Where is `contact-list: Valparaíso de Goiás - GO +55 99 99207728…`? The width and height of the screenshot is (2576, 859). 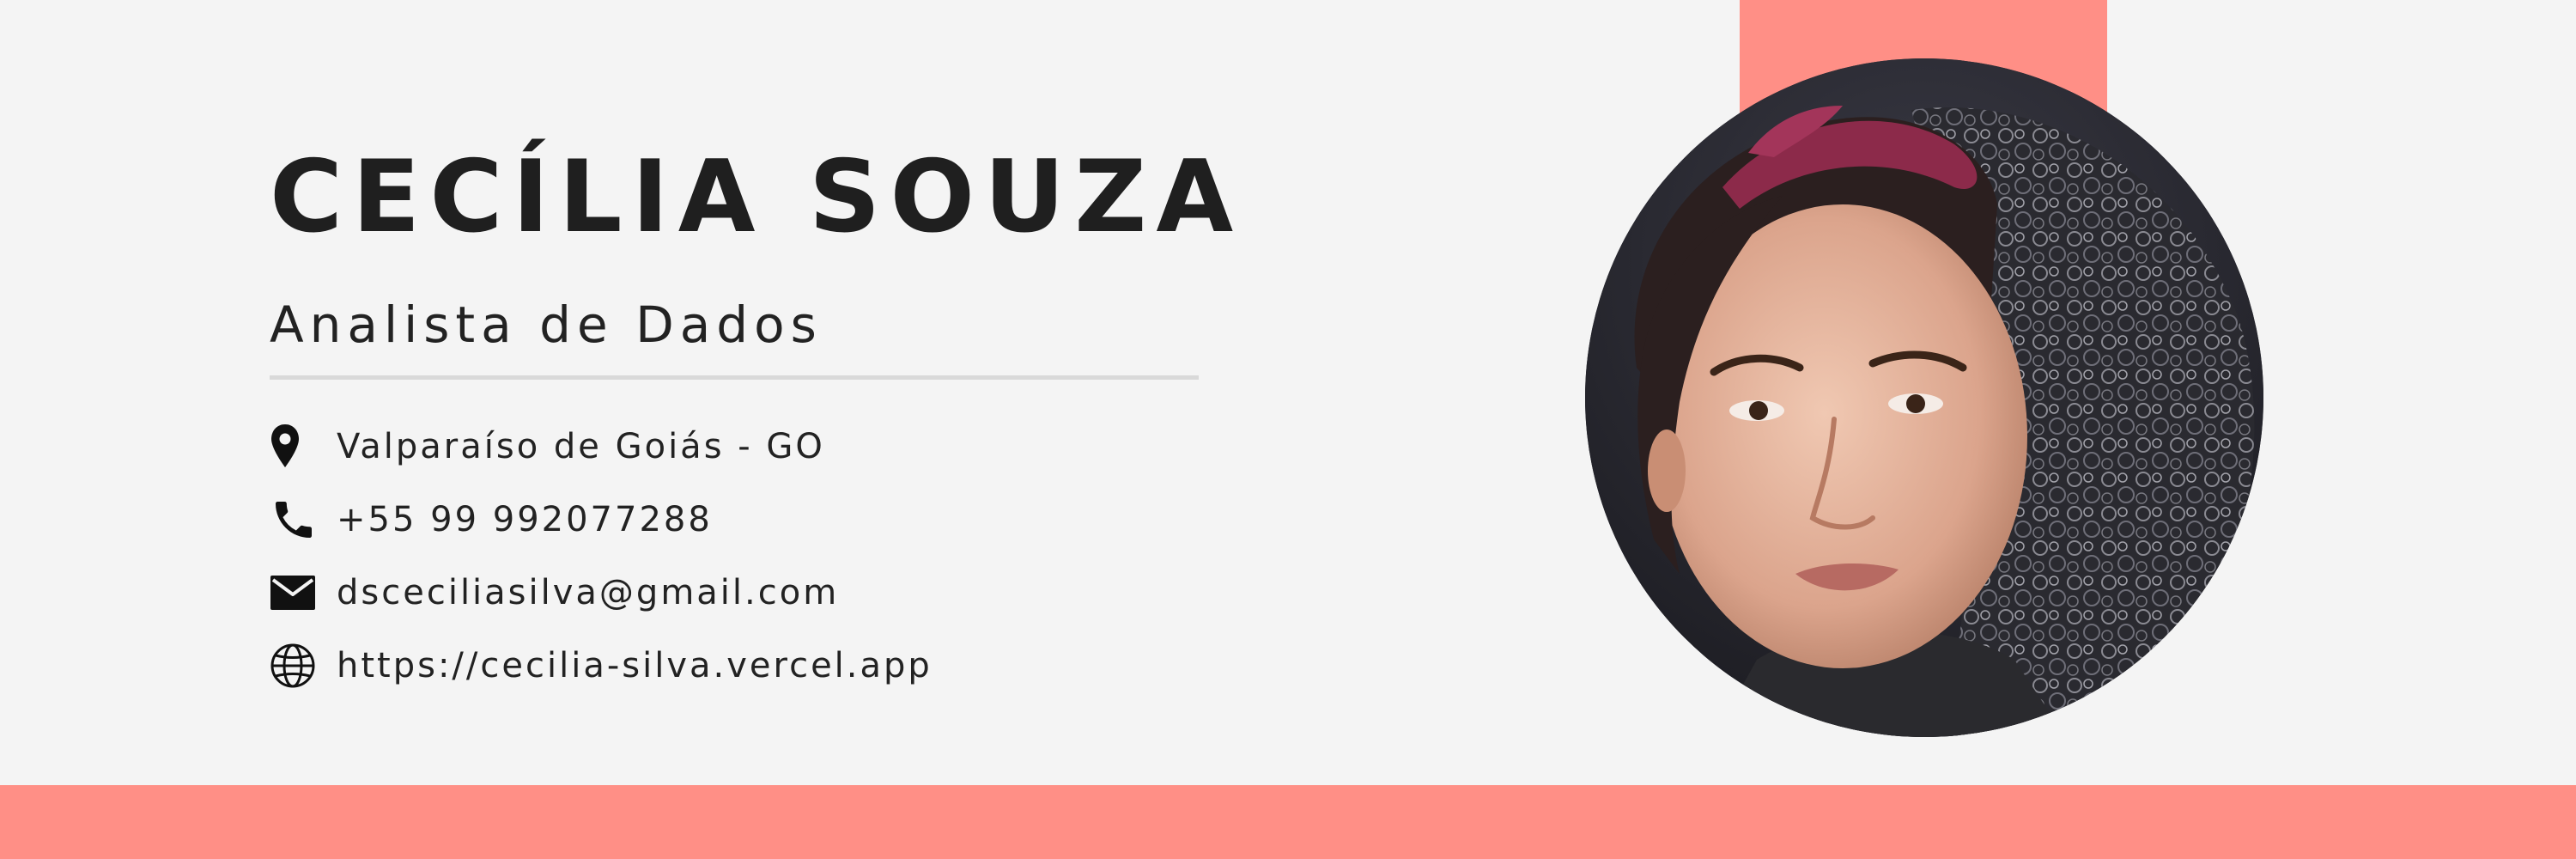
contact-list: Valparaíso de Goiás - GO +55 99 99207728… is located at coordinates (785, 567).